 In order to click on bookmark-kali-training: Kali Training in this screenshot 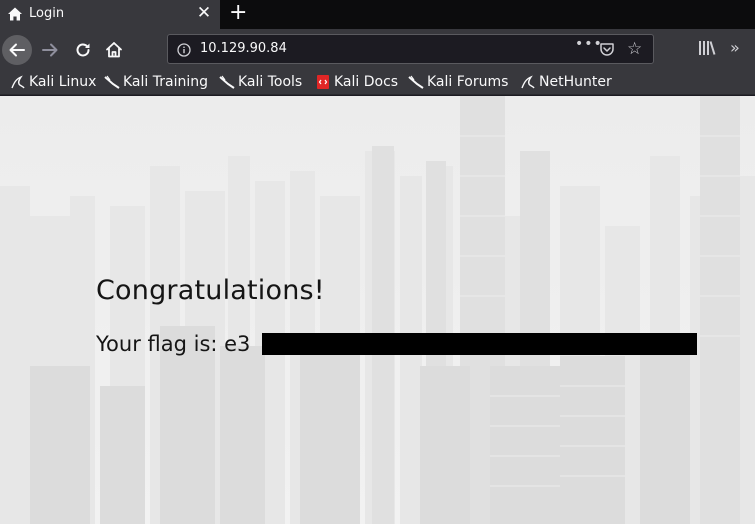, I will do `click(156, 82)`.